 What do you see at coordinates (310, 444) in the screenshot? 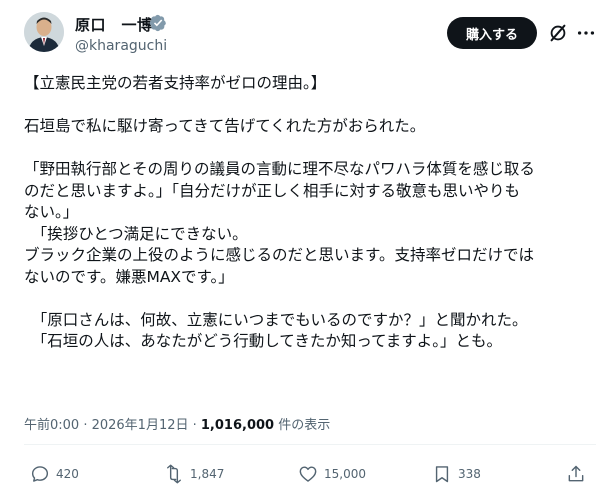
I see `divider` at bounding box center [310, 444].